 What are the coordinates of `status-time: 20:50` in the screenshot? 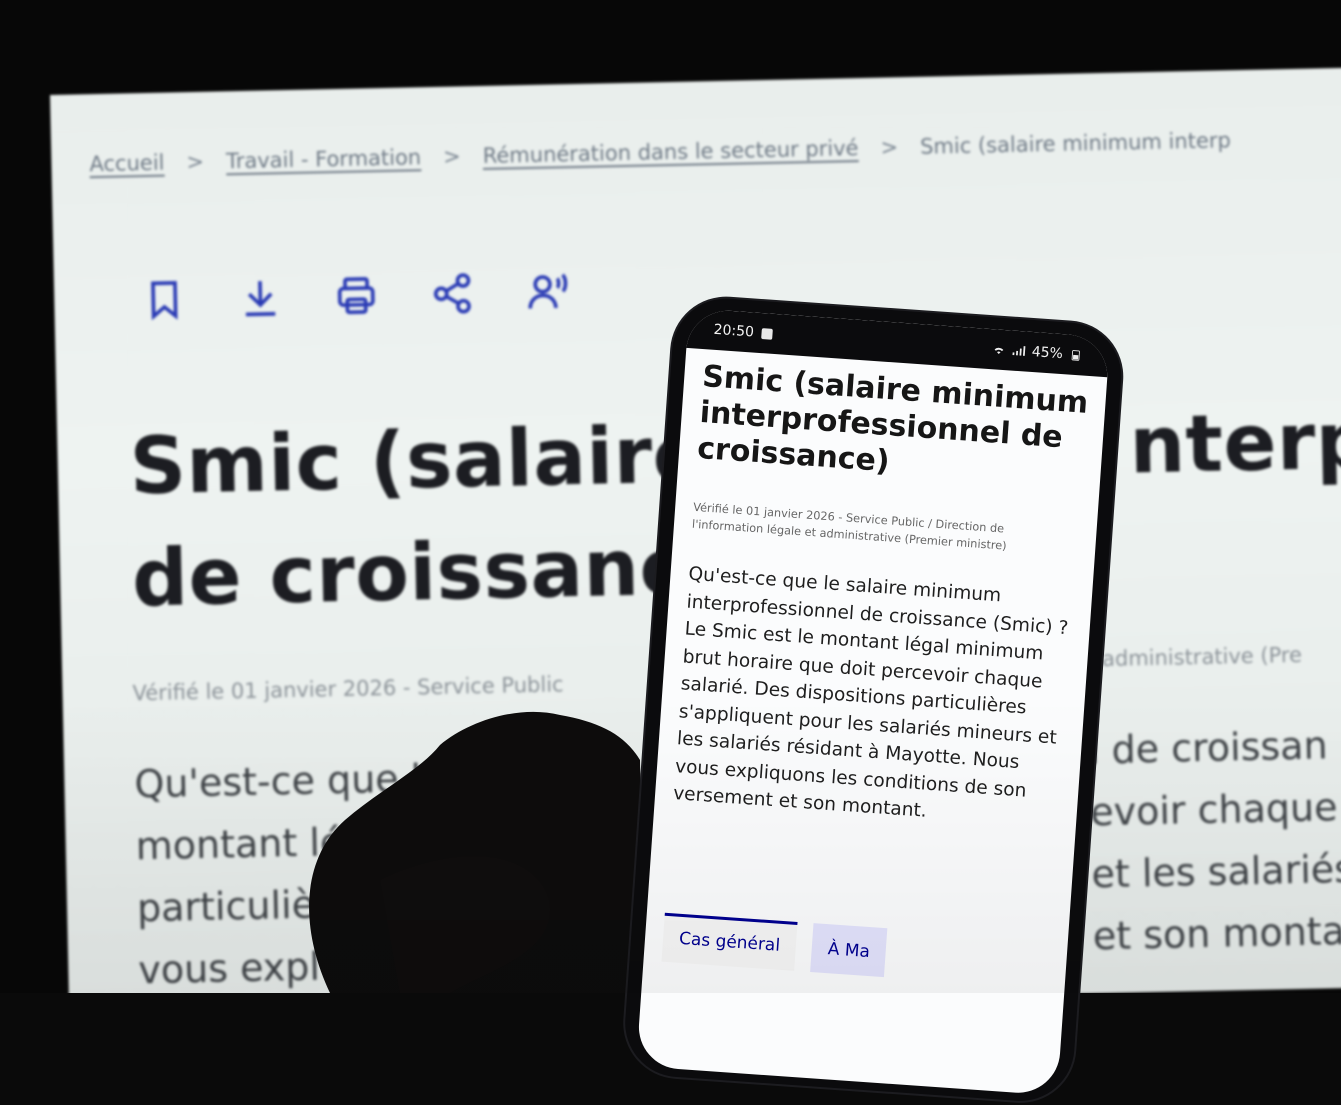 It's located at (734, 331).